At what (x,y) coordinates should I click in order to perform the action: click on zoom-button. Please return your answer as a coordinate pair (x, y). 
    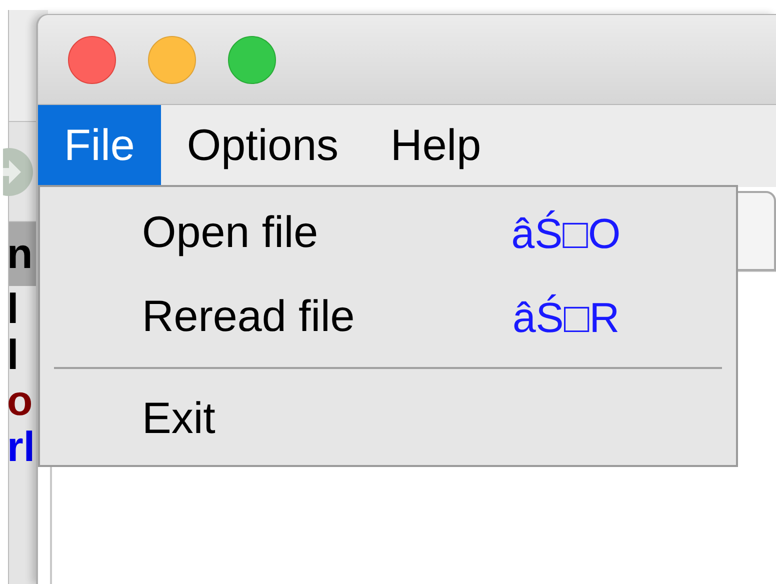
    Looking at the image, I should click on (252, 60).